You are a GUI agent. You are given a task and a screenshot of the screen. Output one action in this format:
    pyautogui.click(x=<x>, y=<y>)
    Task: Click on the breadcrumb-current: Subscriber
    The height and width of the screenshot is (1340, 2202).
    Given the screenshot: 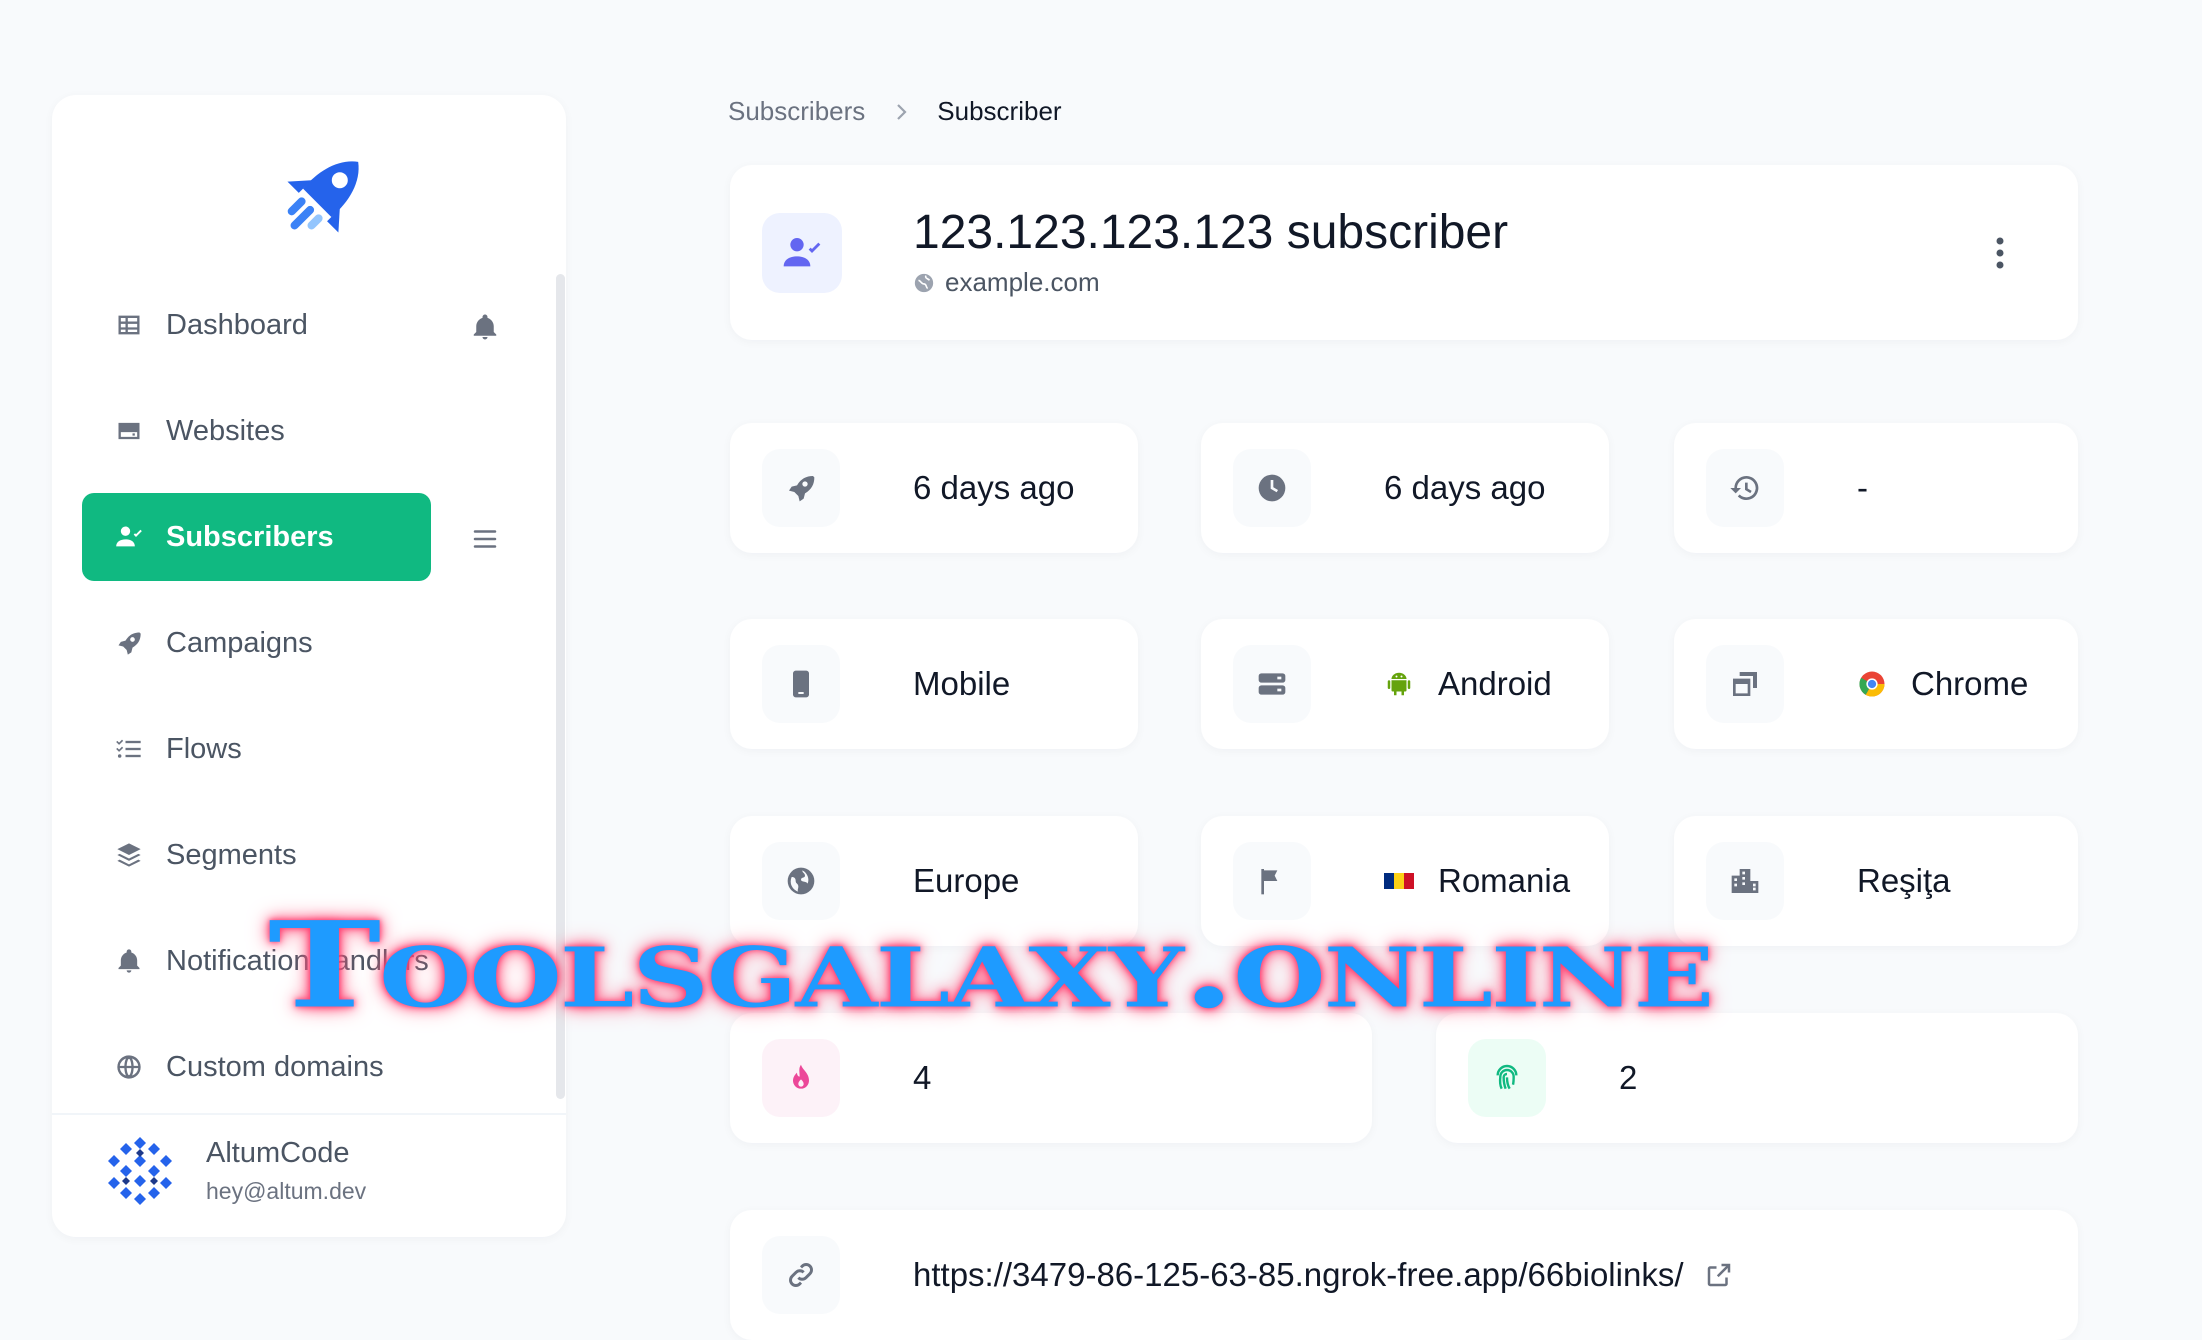 What is the action you would take?
    pyautogui.click(x=999, y=111)
    